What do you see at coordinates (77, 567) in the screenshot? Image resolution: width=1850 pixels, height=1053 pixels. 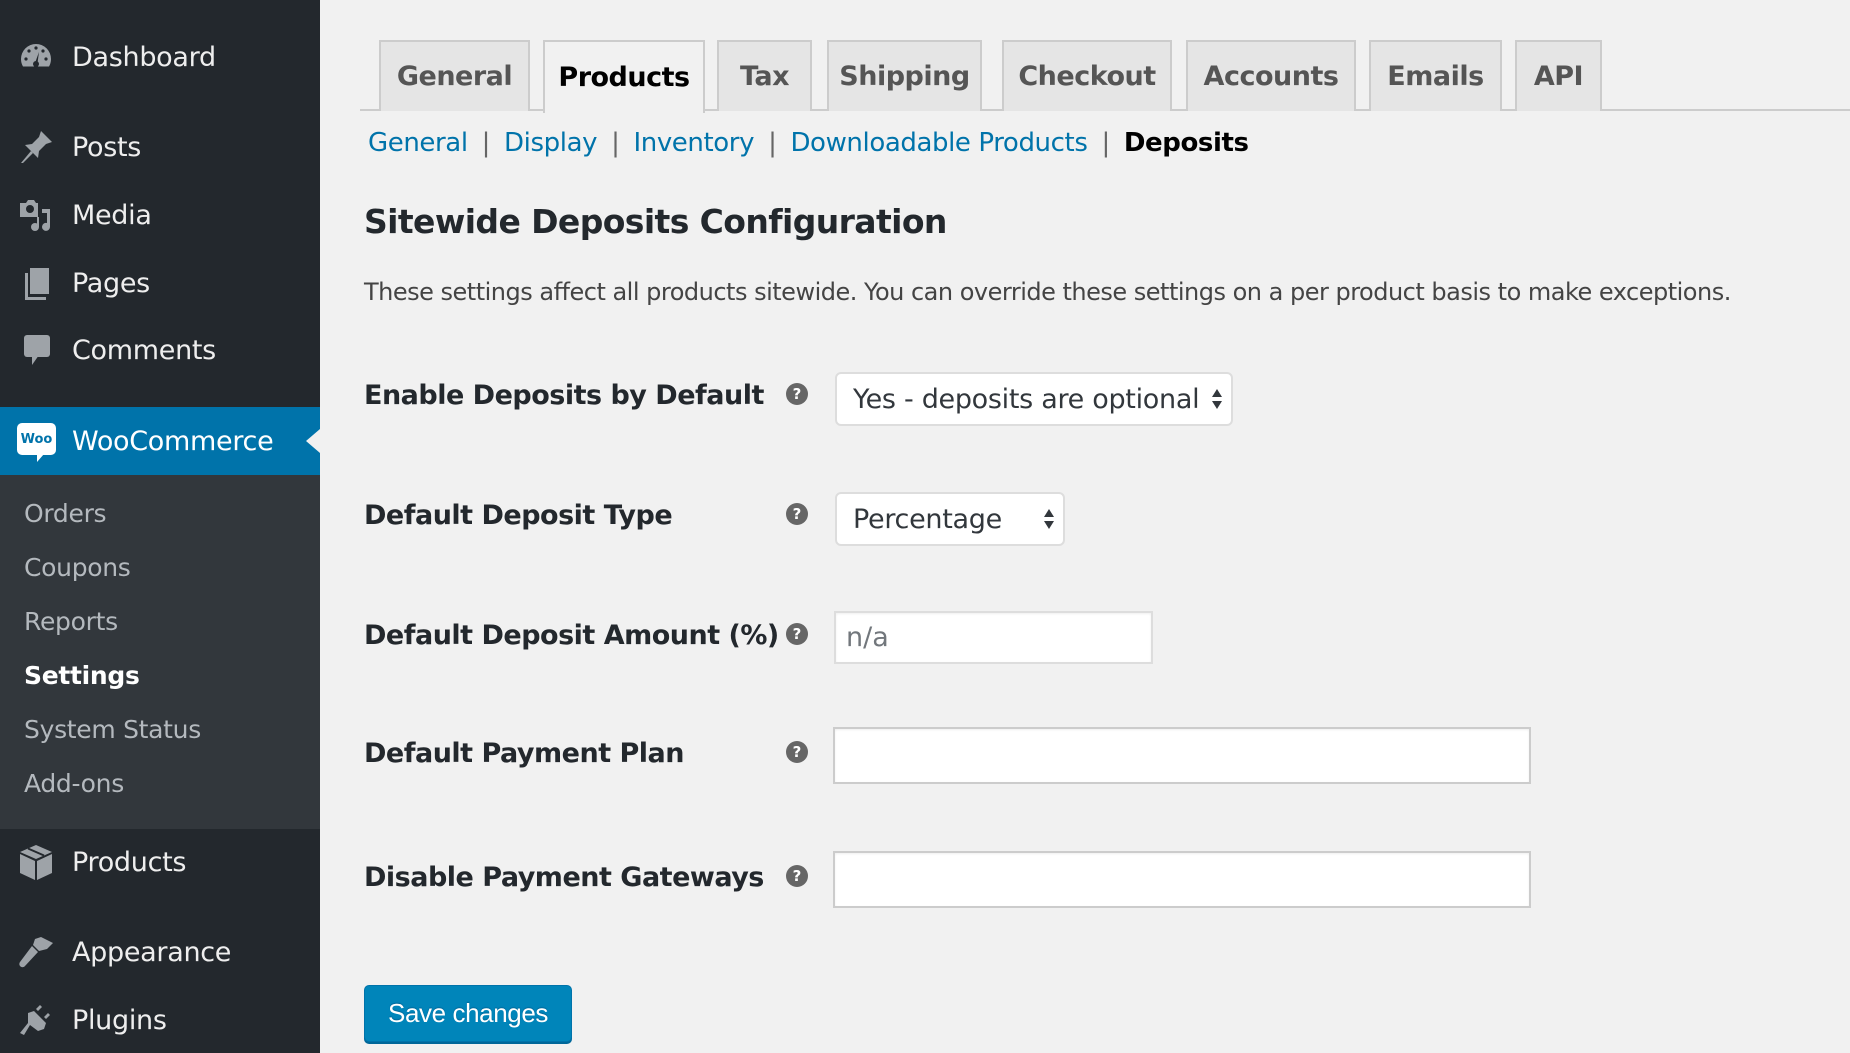 I see `submenu-item-coupons: Coupons` at bounding box center [77, 567].